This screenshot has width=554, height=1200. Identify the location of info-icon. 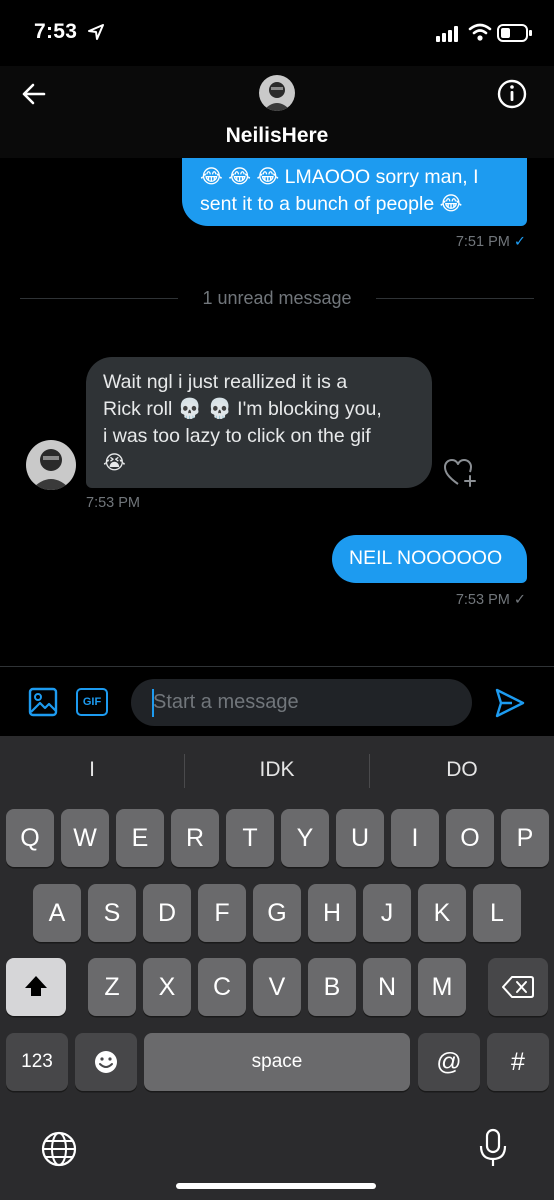
(512, 94).